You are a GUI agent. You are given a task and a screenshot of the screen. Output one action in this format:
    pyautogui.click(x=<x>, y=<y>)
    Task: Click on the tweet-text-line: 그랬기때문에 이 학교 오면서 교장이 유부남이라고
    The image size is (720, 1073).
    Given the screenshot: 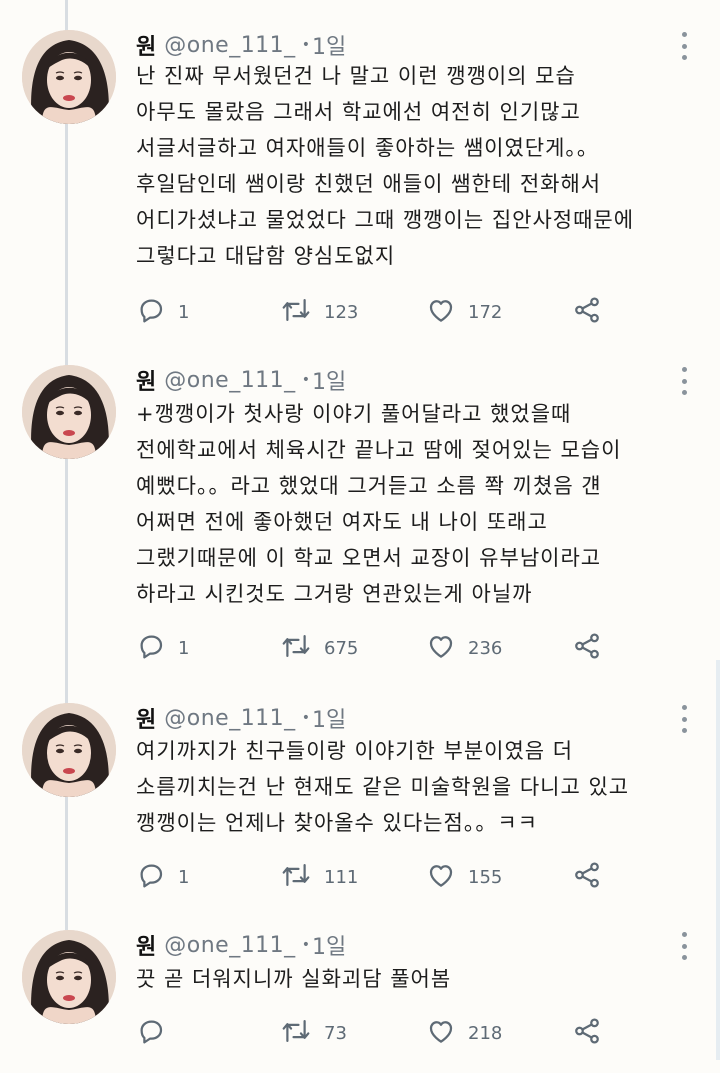 What is the action you would take?
    pyautogui.click(x=369, y=558)
    